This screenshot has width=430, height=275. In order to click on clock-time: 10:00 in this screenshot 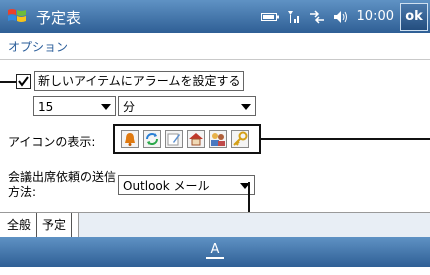, I will do `click(375, 16)`.